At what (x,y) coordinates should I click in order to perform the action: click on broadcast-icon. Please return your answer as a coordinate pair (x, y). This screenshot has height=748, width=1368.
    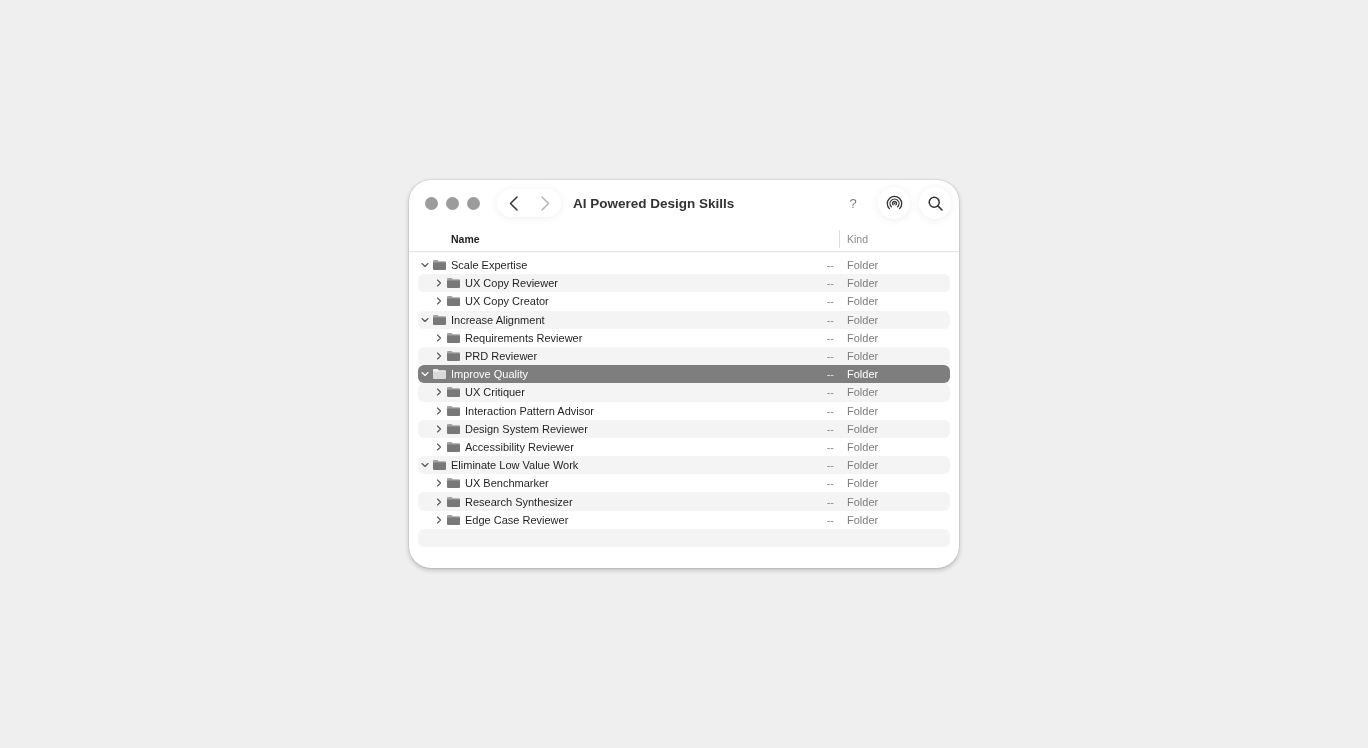
    Looking at the image, I should click on (894, 203).